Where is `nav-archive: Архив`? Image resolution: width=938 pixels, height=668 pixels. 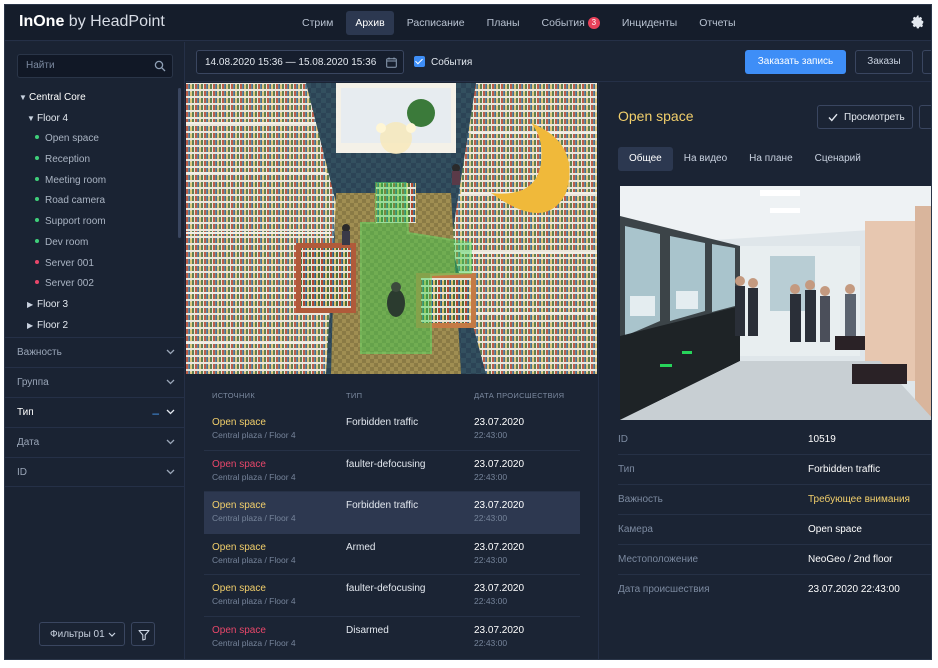
nav-archive: Архив is located at coordinates (370, 23).